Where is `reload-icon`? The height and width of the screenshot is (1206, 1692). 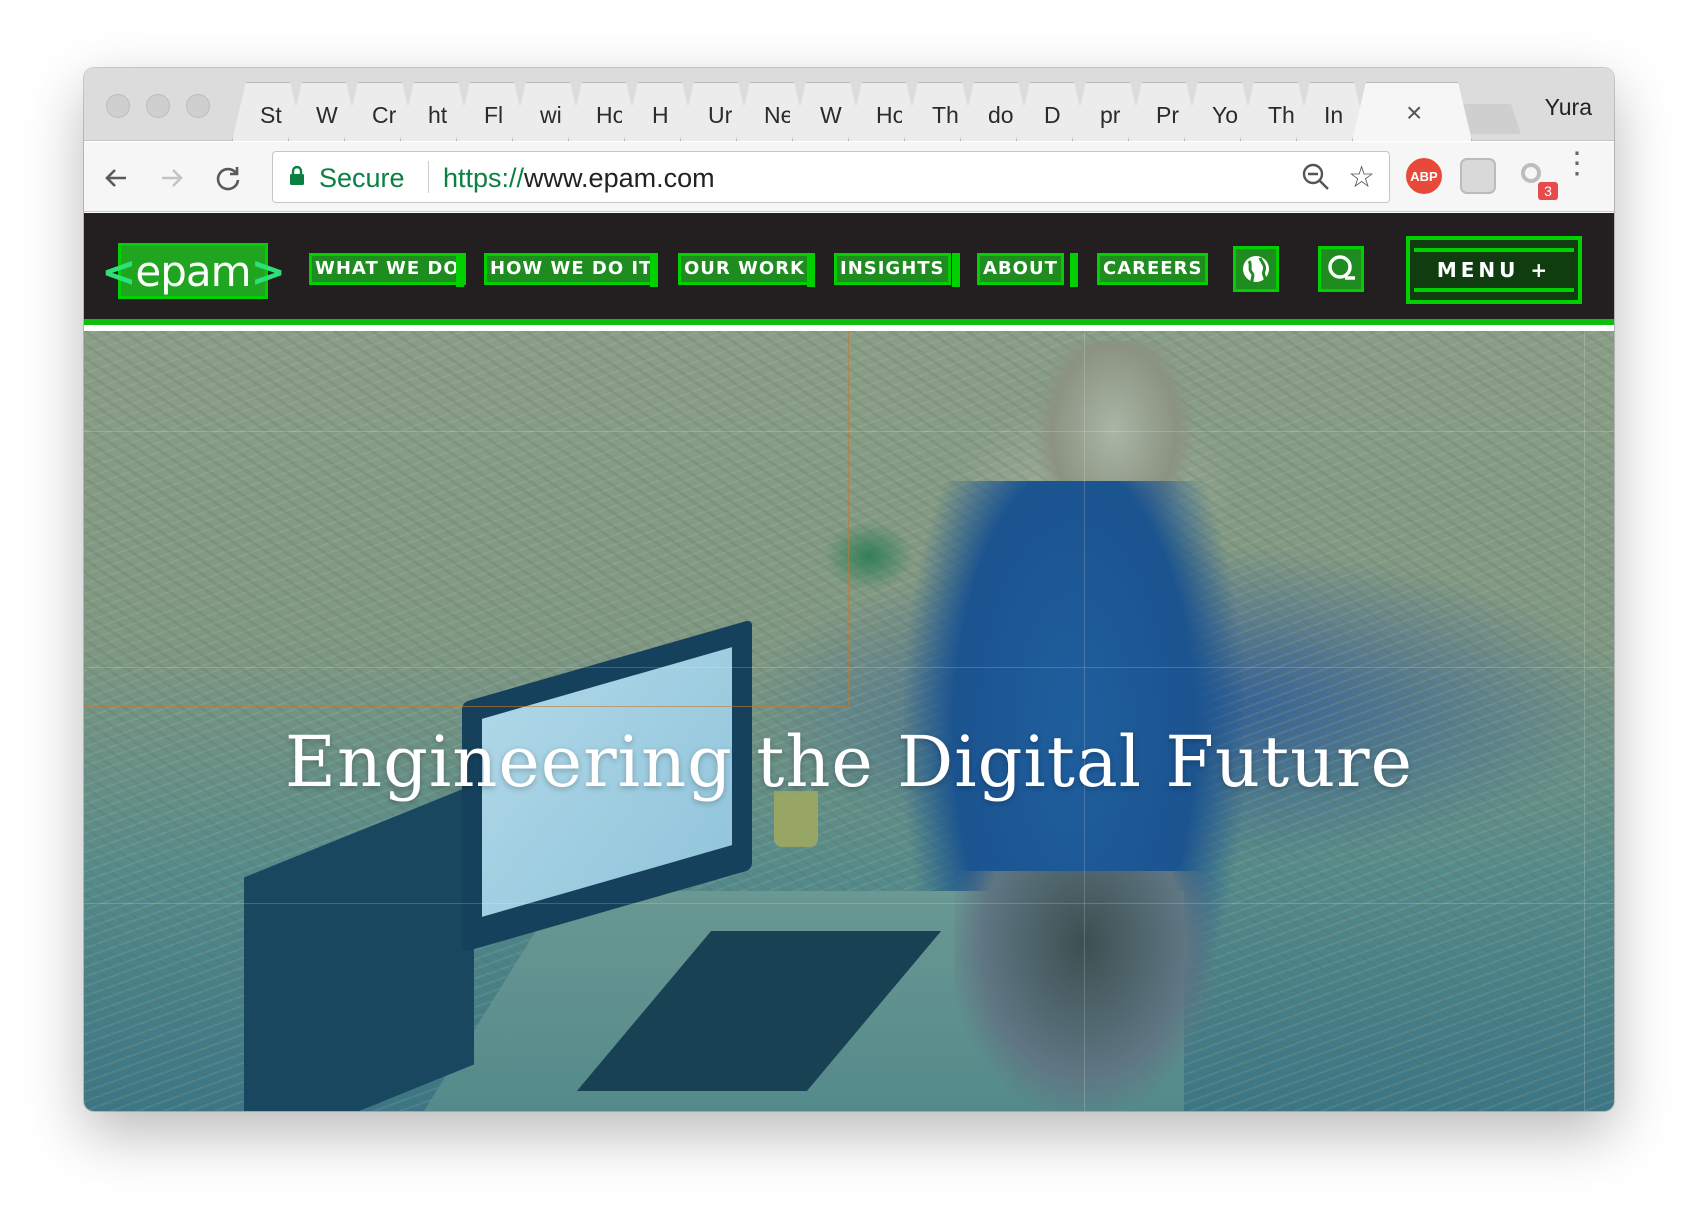 reload-icon is located at coordinates (228, 179).